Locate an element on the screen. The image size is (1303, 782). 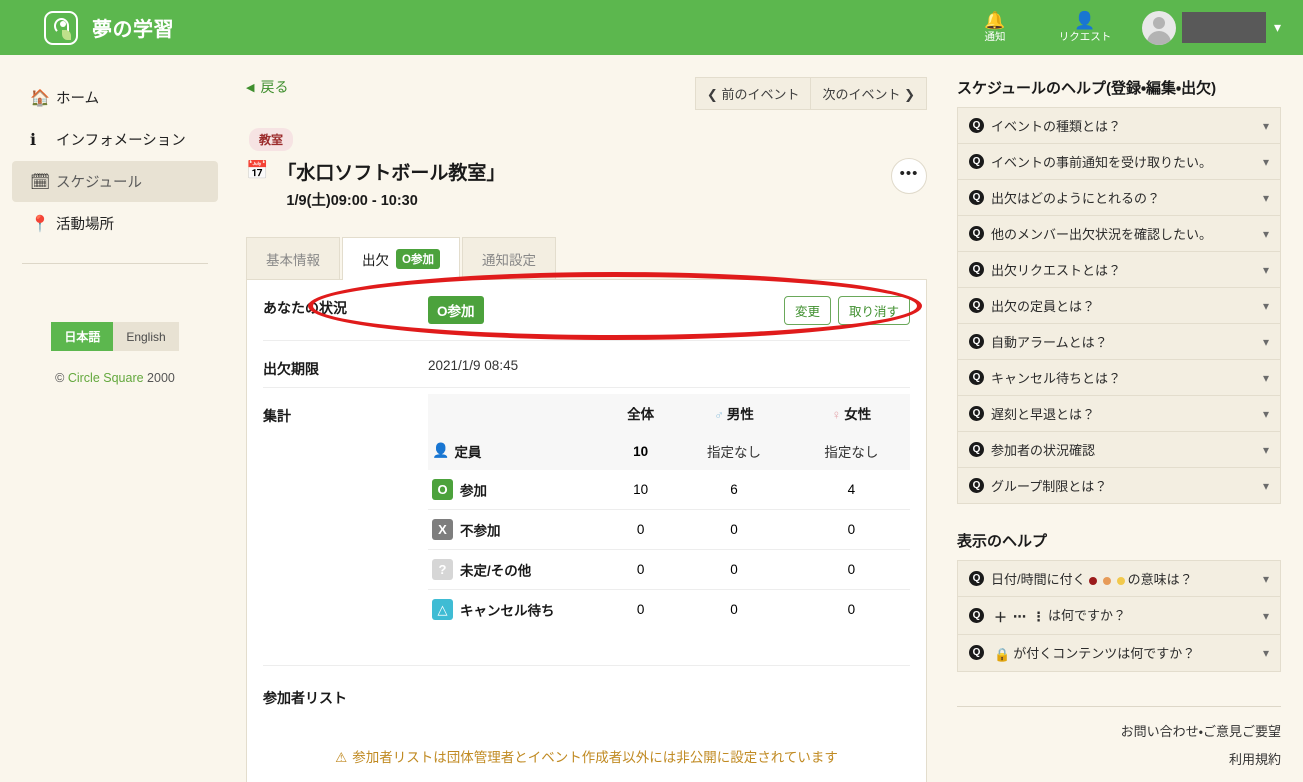
sidebar-item-label: 活動場所 is located at coordinates (85, 225).